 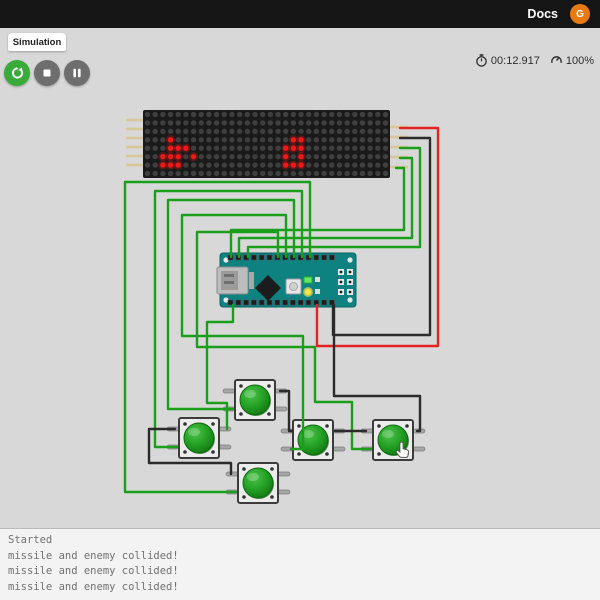 I want to click on pause-icon, so click(x=77, y=73).